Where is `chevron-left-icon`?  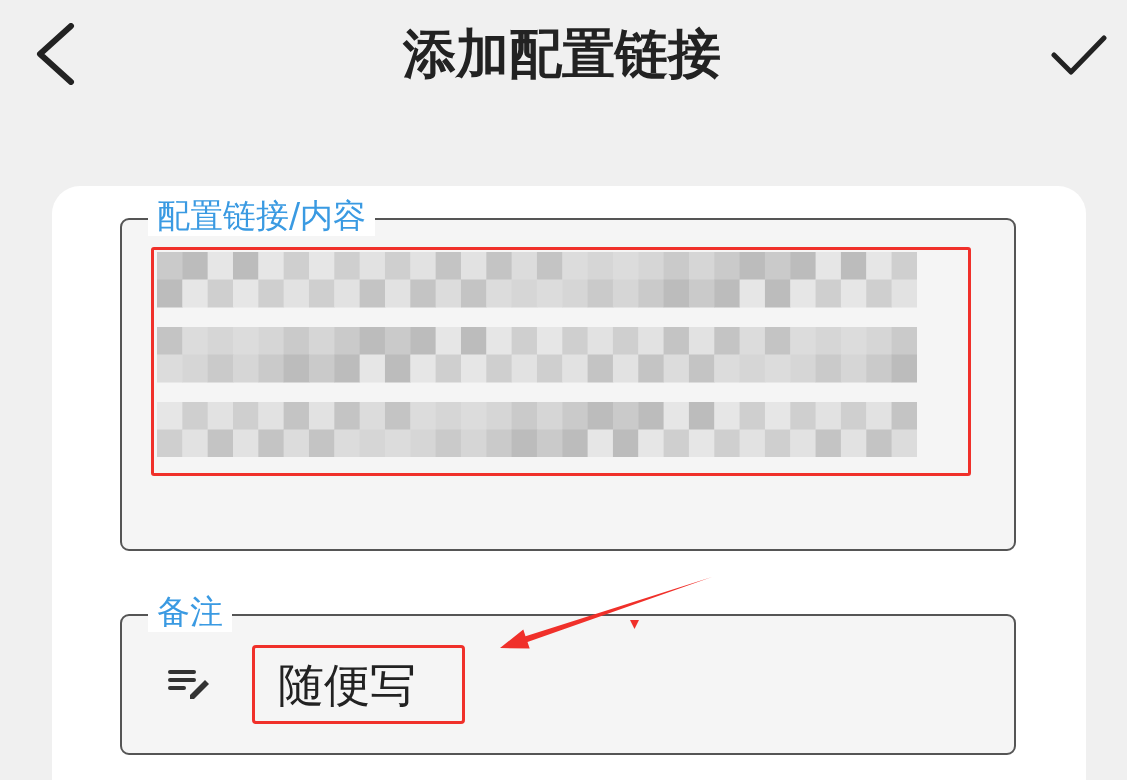 chevron-left-icon is located at coordinates (55, 54).